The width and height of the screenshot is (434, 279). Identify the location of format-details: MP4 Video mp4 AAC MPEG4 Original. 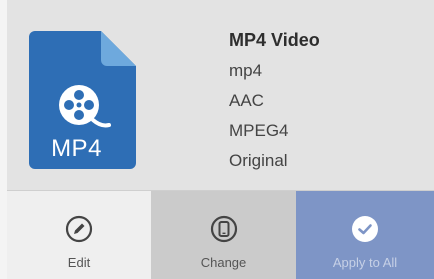
(274, 102).